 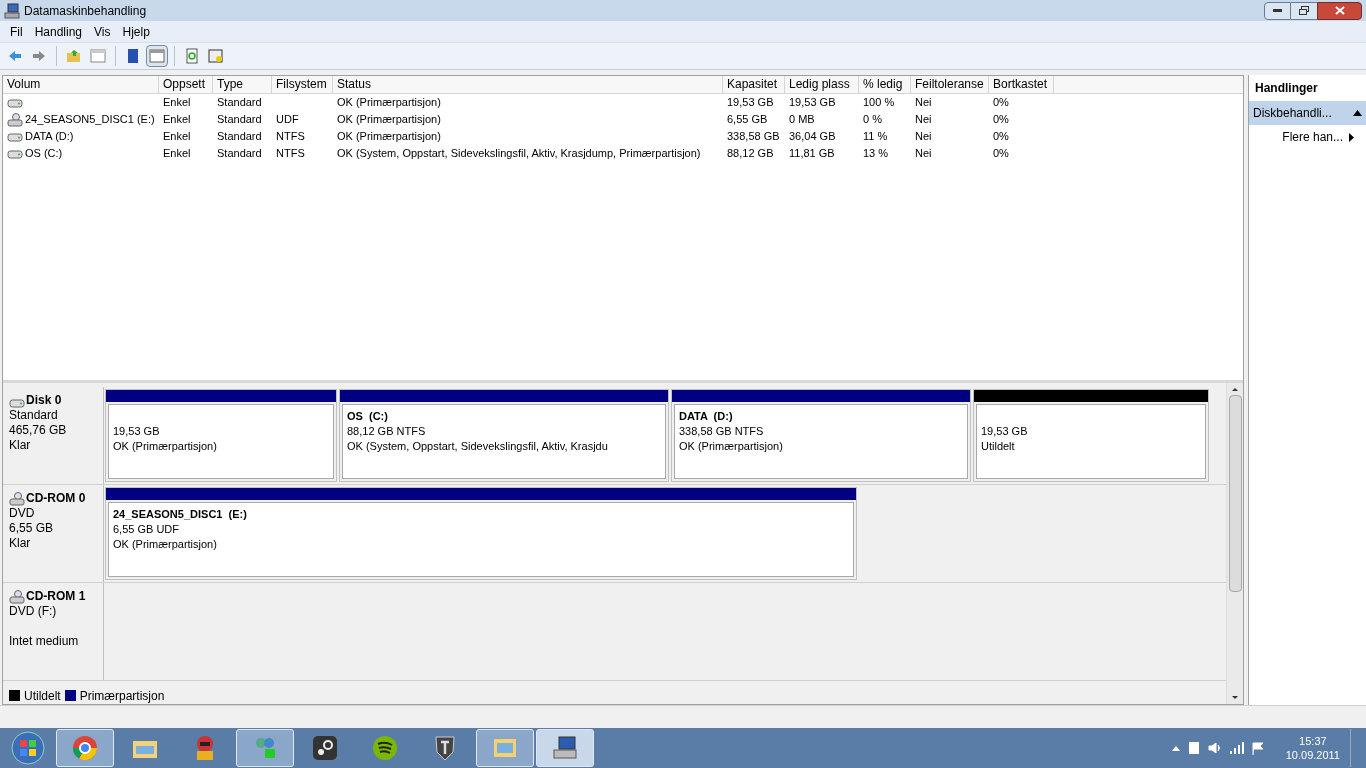 I want to click on column-header: Filsystem, so click(x=302, y=84).